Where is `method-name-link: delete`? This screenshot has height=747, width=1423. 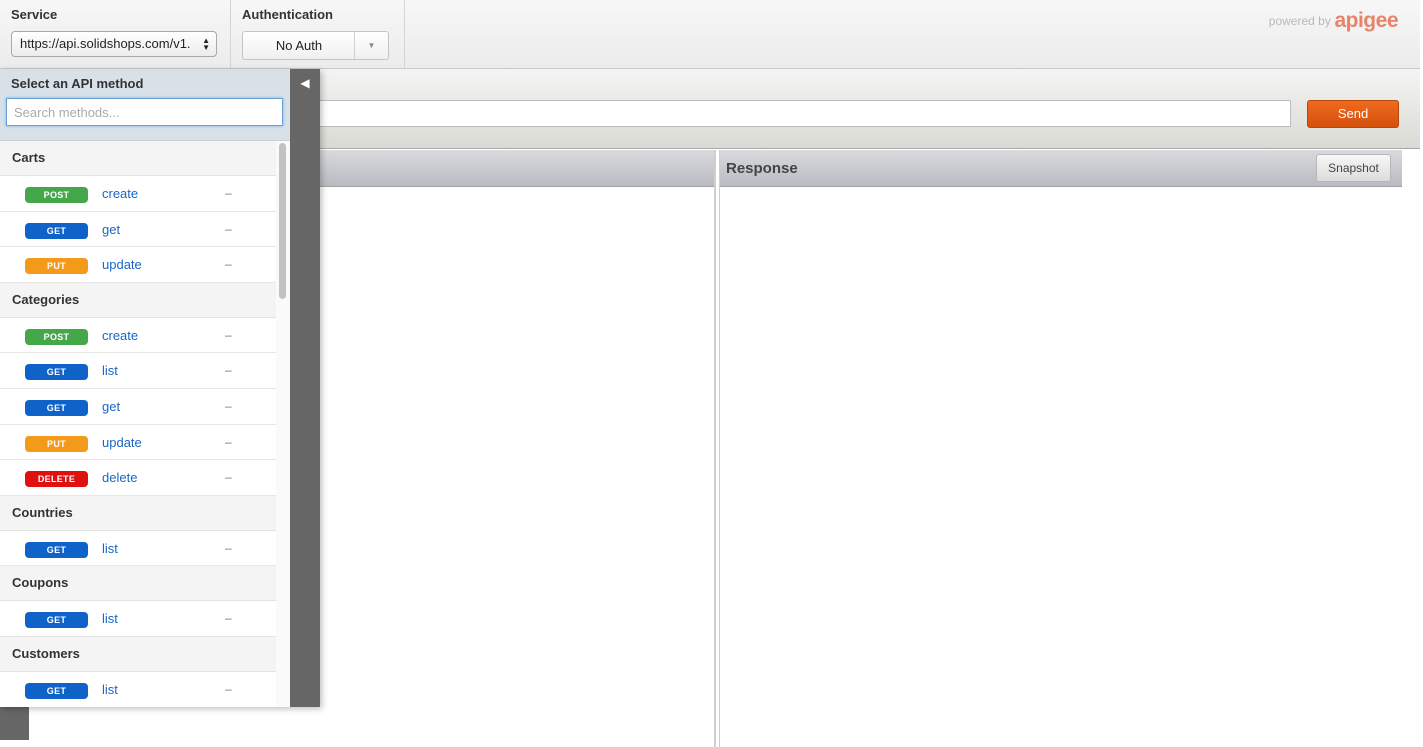 method-name-link: delete is located at coordinates (119, 477).